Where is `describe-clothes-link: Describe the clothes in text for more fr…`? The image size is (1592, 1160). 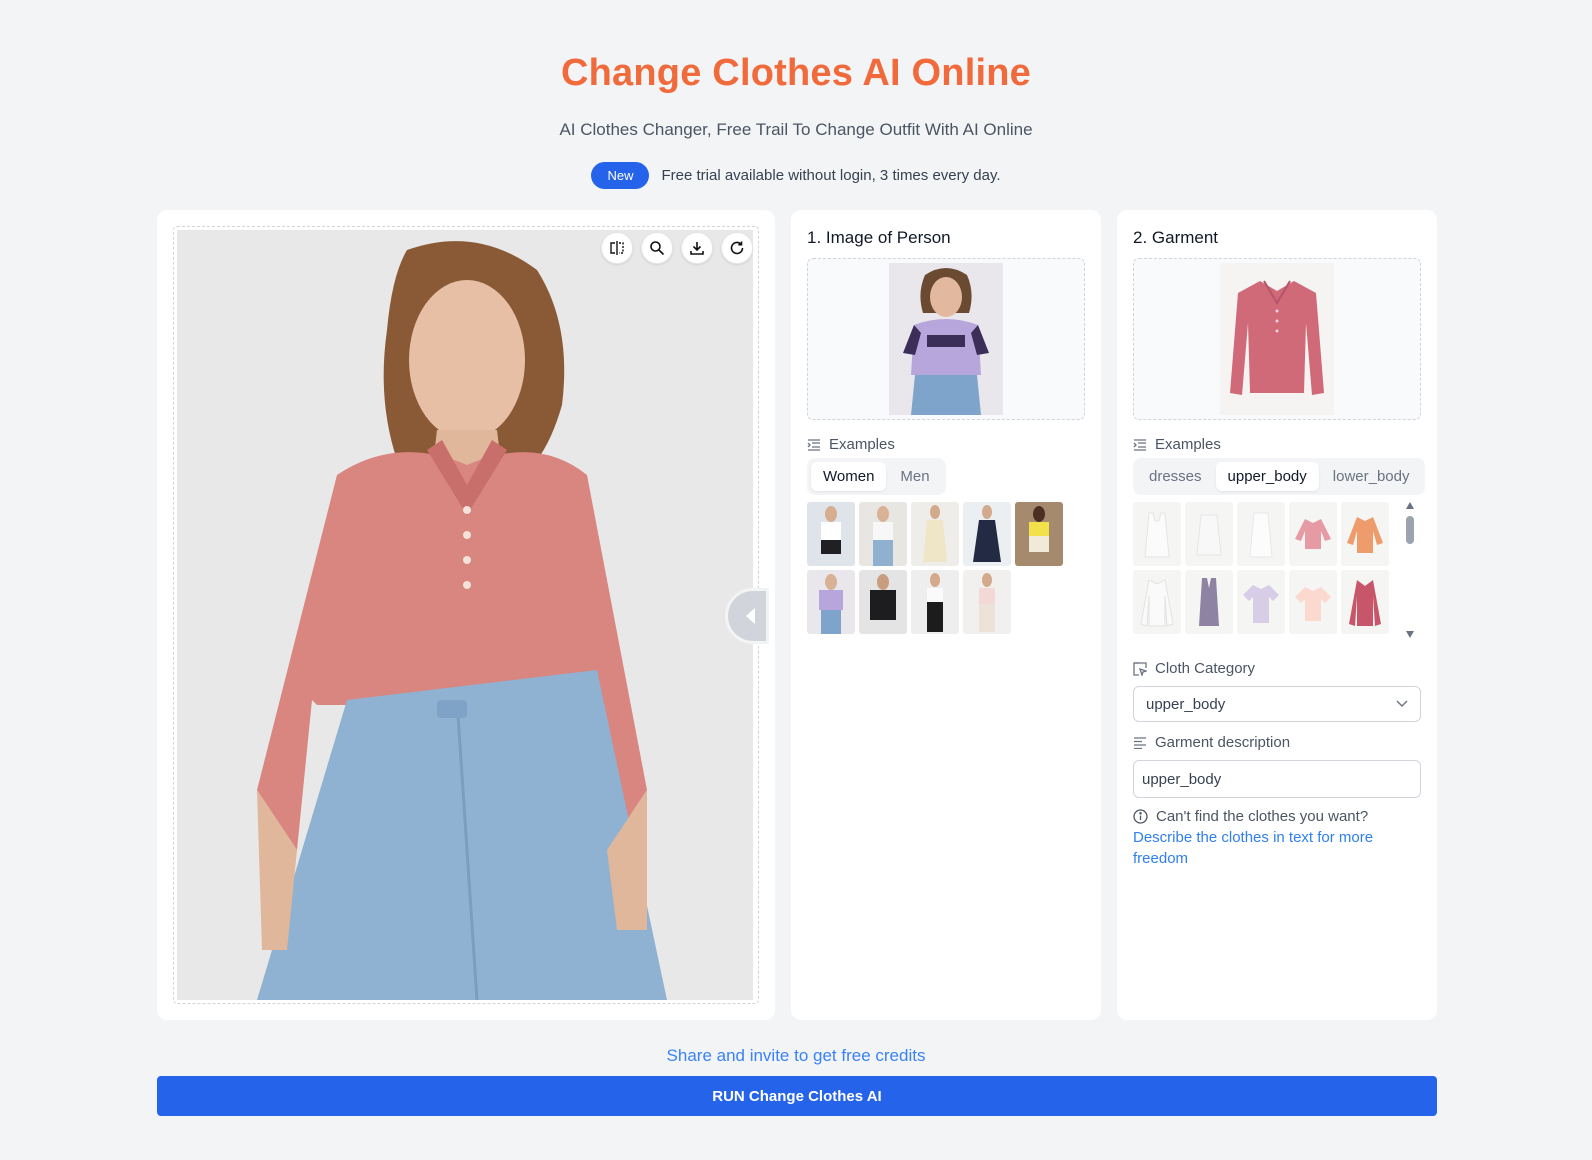
describe-clothes-link: Describe the clothes in text for more fr… is located at coordinates (1273, 848).